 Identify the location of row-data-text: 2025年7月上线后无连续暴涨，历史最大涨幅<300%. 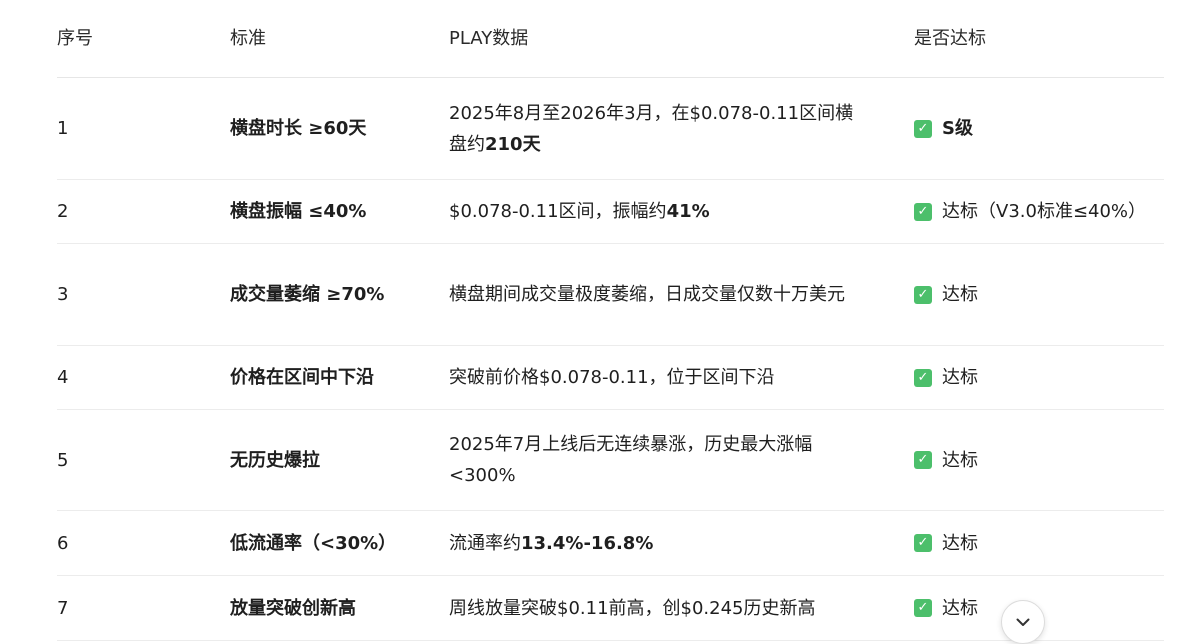
(631, 460).